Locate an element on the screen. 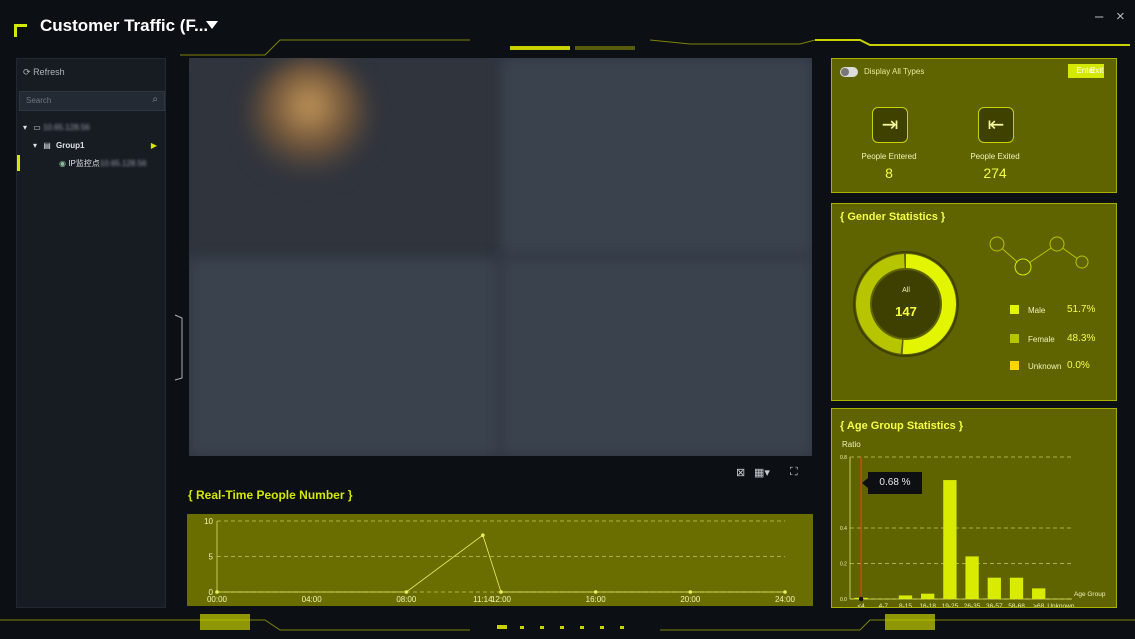 The image size is (1135, 639). search-input: Search is located at coordinates (38, 100).